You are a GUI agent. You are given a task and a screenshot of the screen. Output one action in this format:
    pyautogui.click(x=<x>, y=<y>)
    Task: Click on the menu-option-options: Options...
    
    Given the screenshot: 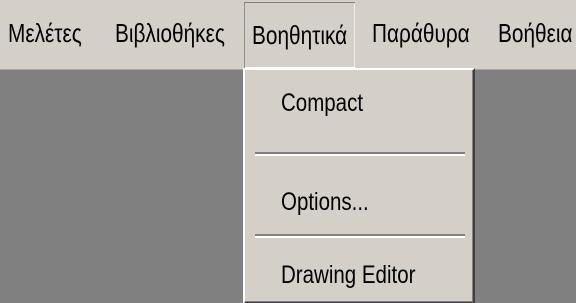 What is the action you would take?
    pyautogui.click(x=325, y=202)
    